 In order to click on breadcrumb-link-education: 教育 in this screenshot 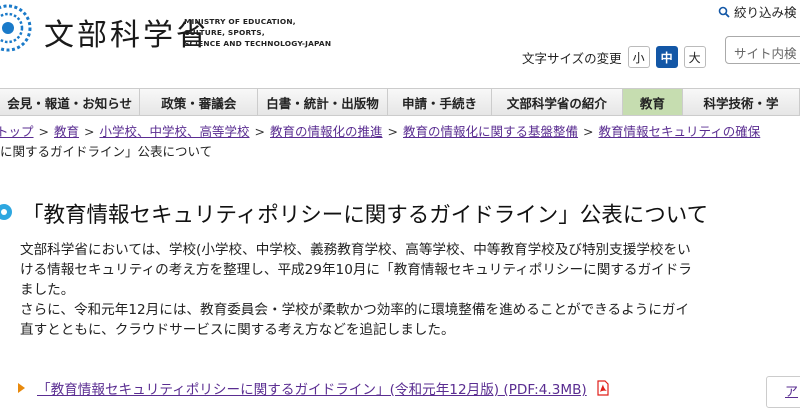, I will do `click(66, 131)`.